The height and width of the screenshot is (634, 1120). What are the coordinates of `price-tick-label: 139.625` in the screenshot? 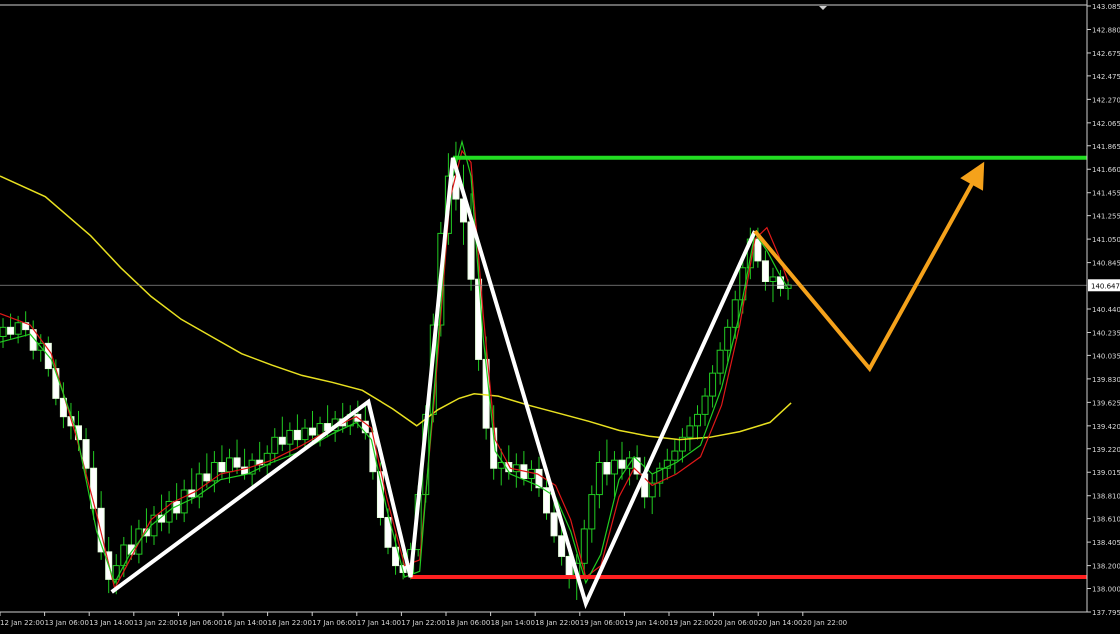 It's located at (1106, 403).